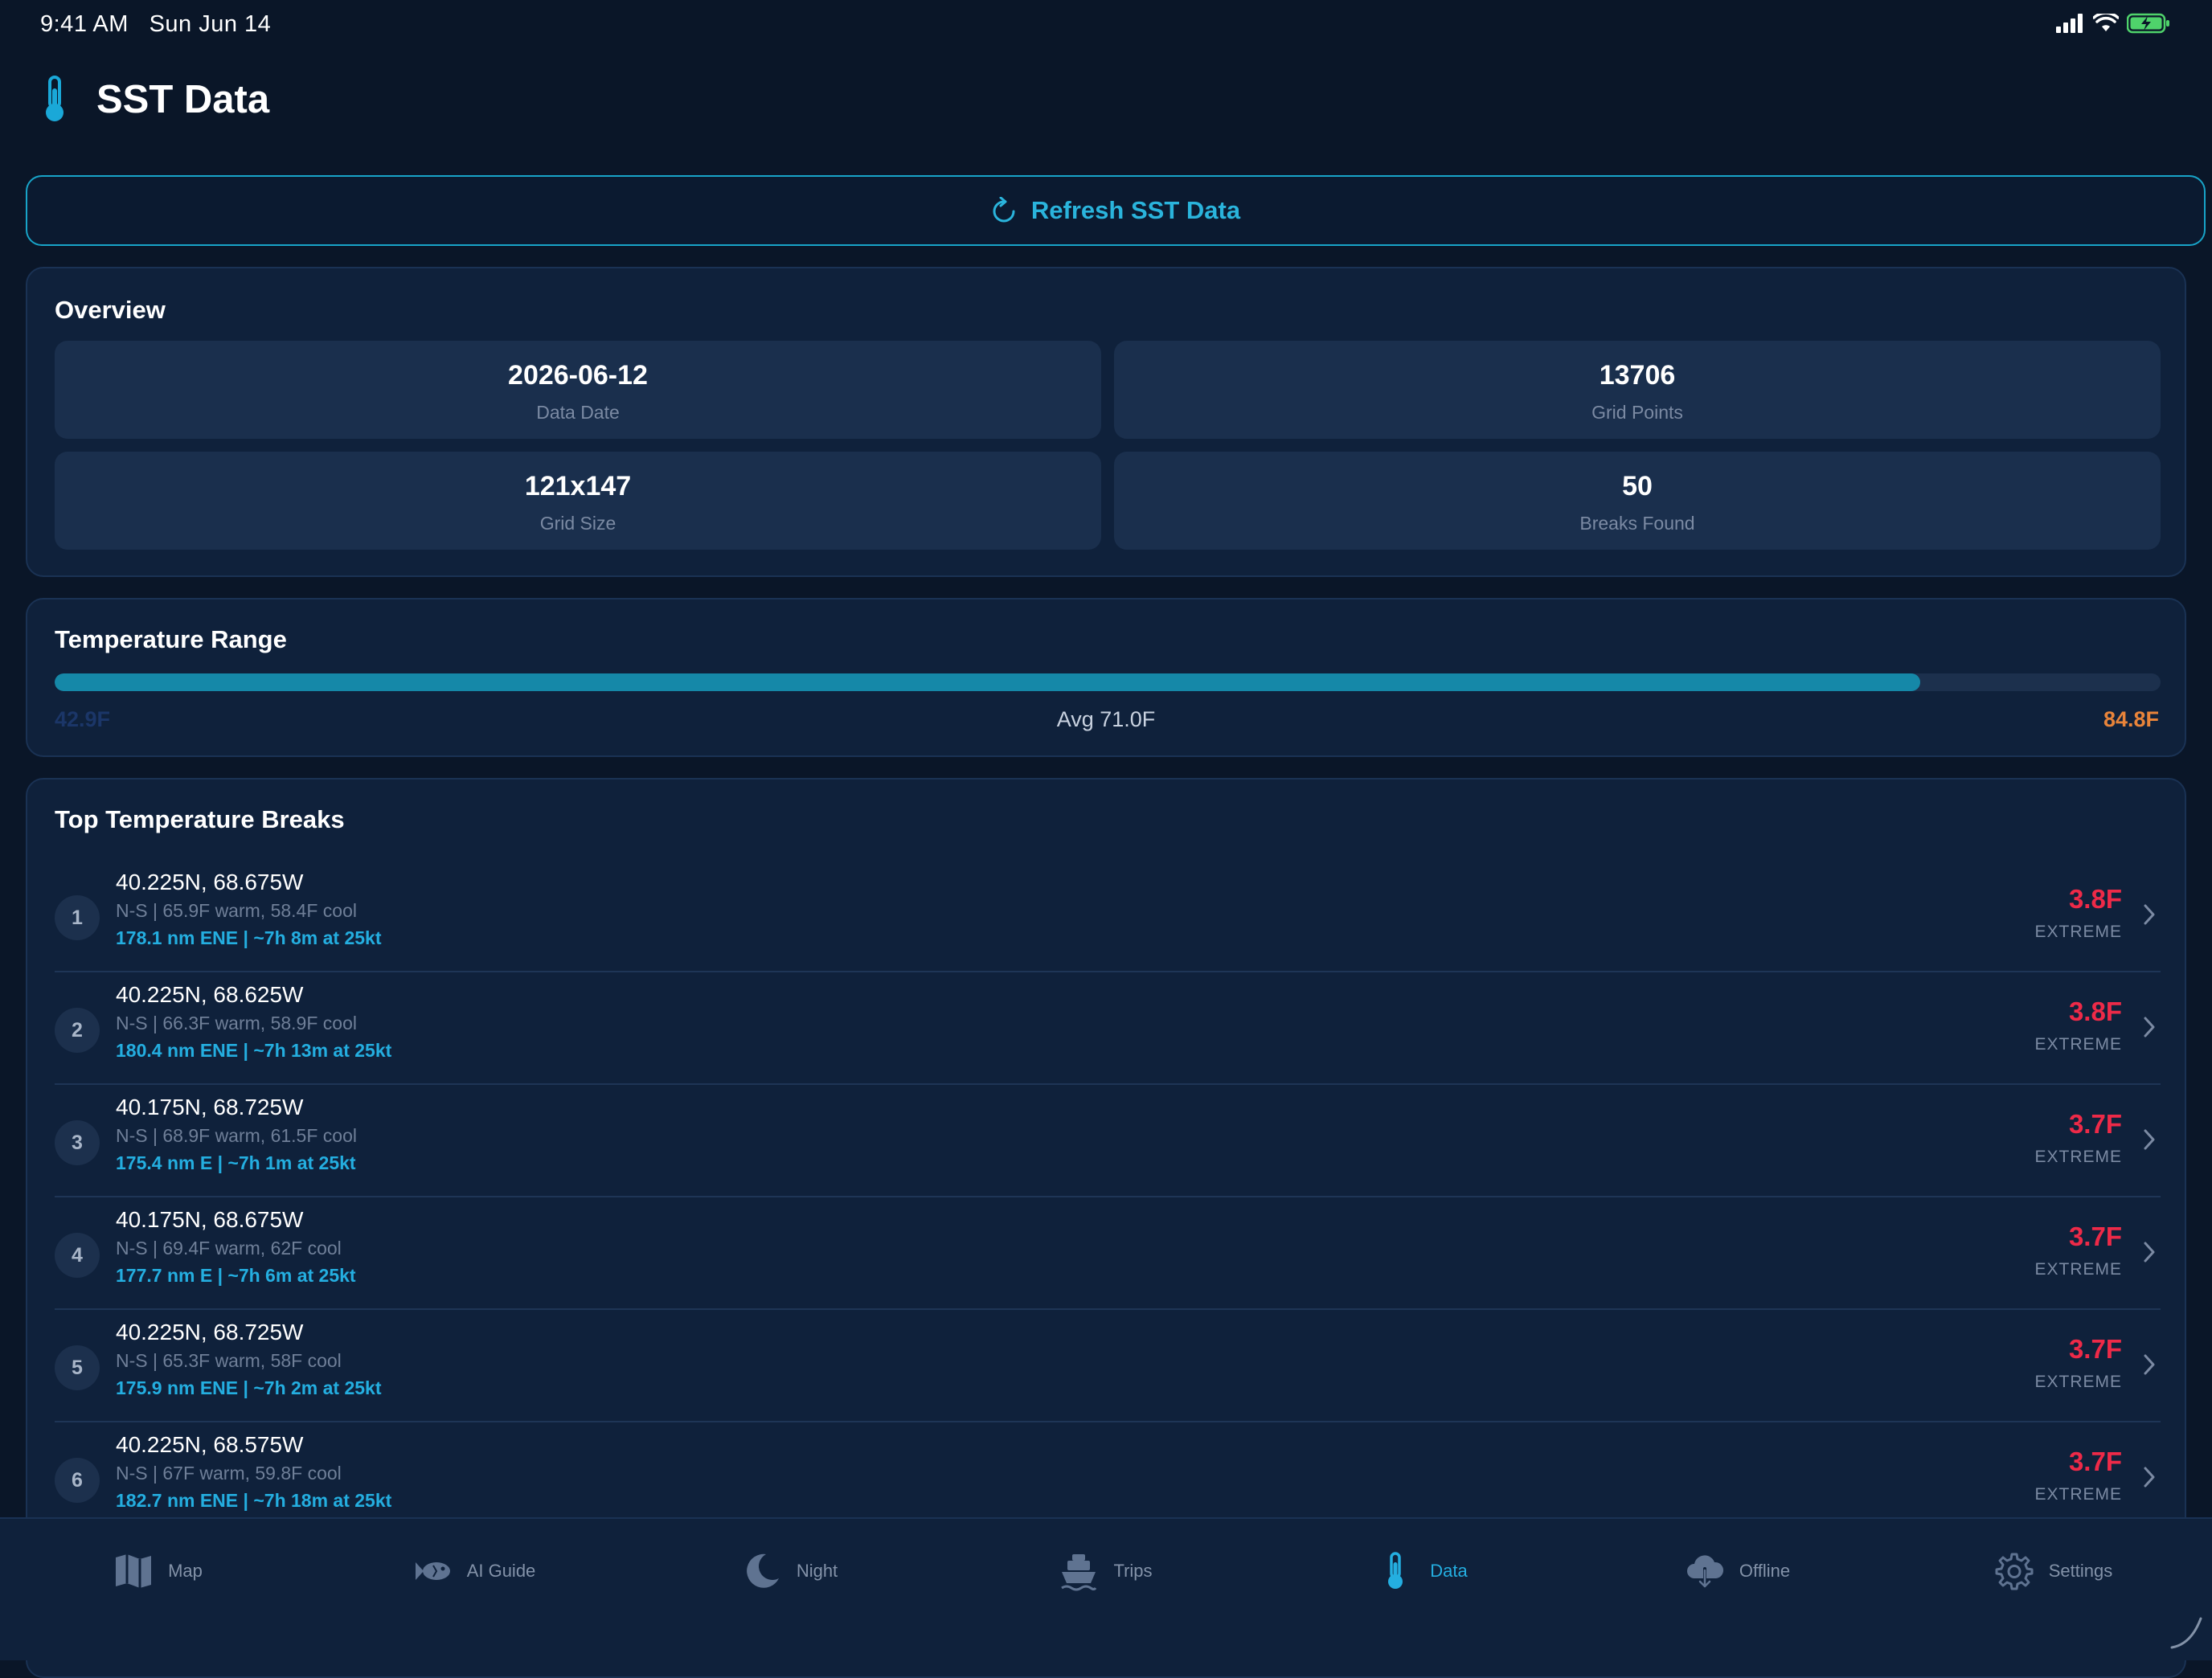  What do you see at coordinates (762, 1570) in the screenshot?
I see `moon-icon` at bounding box center [762, 1570].